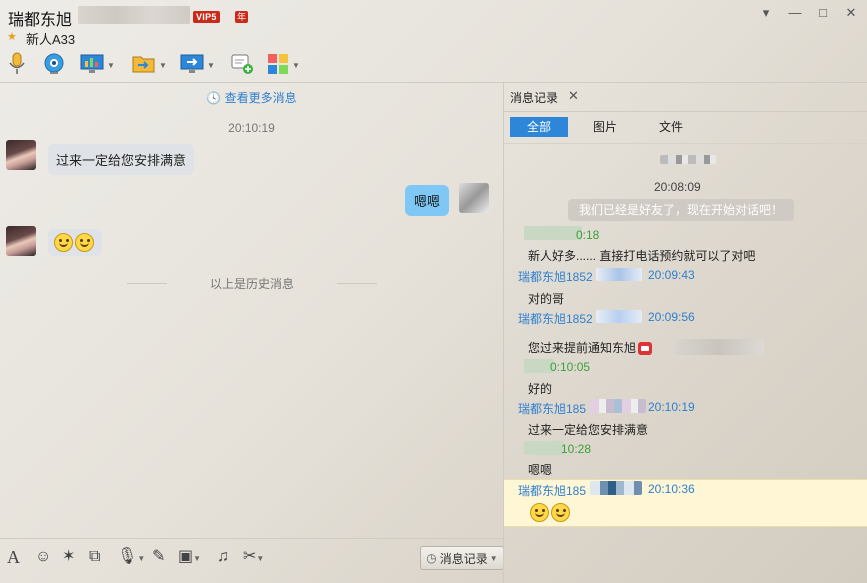 The width and height of the screenshot is (867, 583). Describe the element at coordinates (605, 127) in the screenshot. I see `filter-images: 图片` at that location.